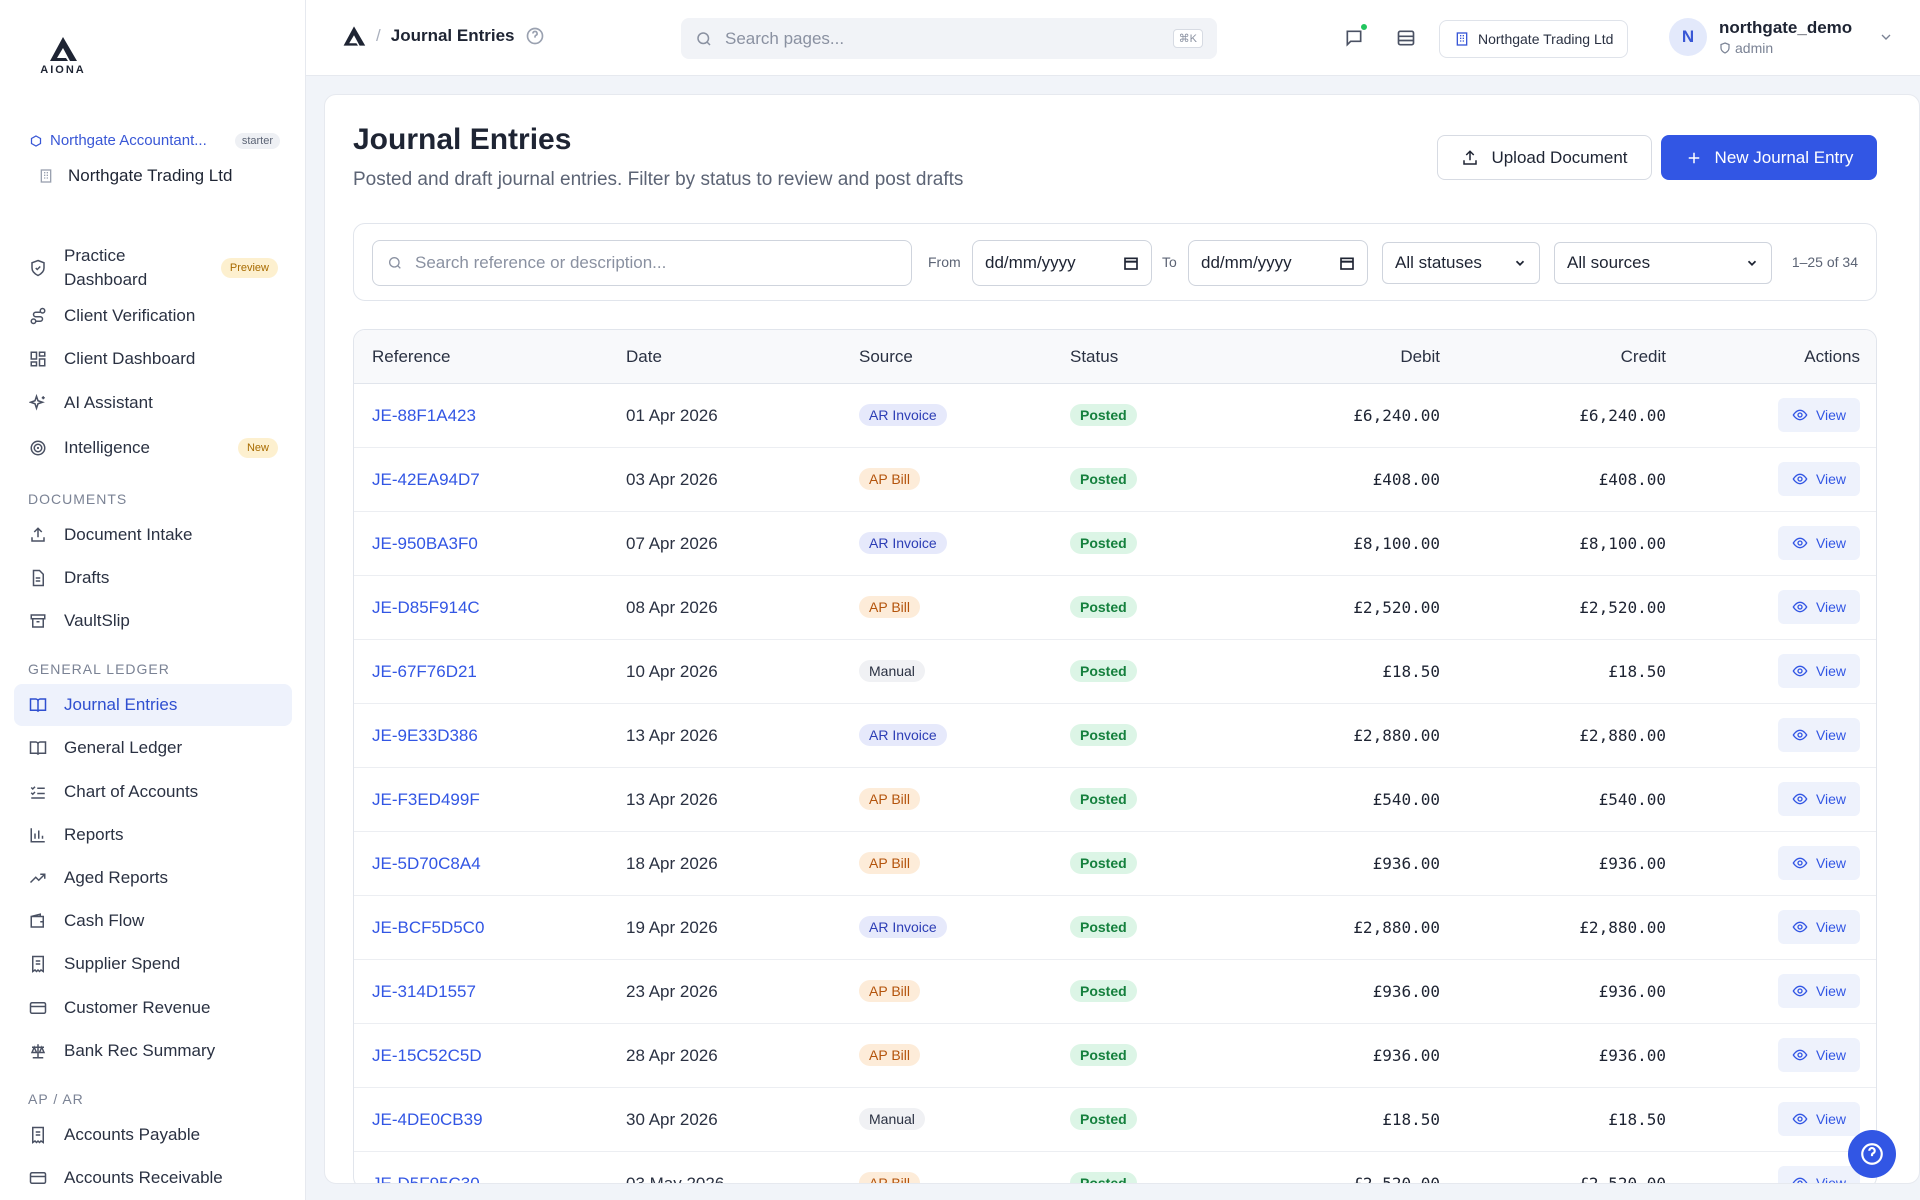  What do you see at coordinates (1534, 39) in the screenshot?
I see `organisation-switcher: Northgate Trading Ltd` at bounding box center [1534, 39].